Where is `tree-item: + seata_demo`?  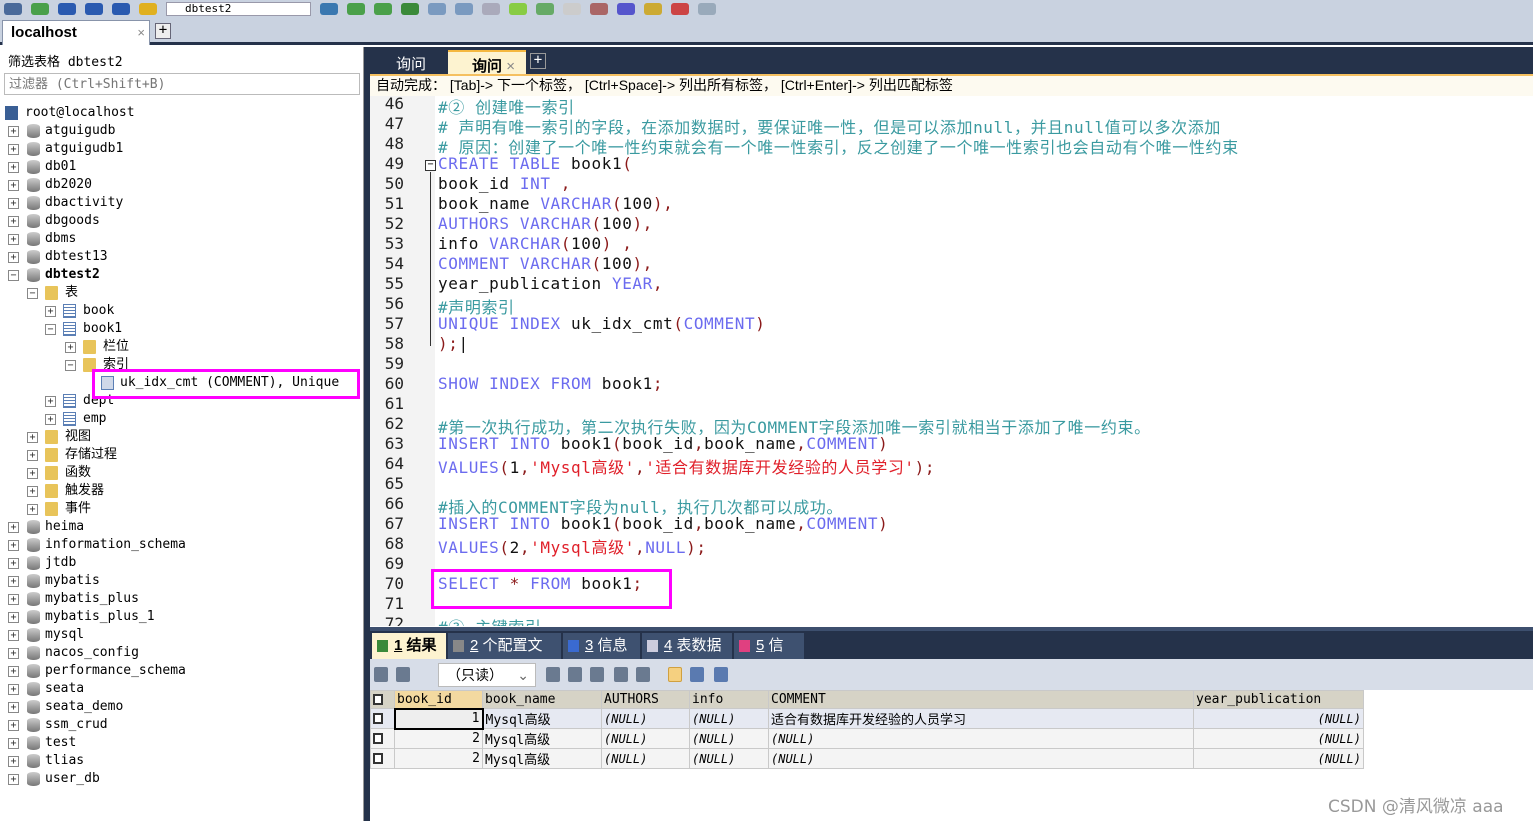
tree-item: + seata_demo is located at coordinates (180, 707).